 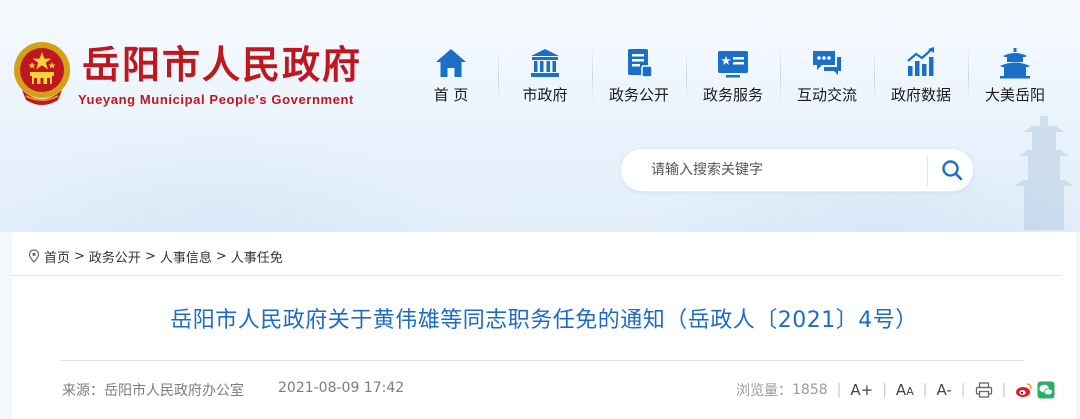 I want to click on breadcrumb: 首页 > 政务公开 > 人事信息 > 人事任免, so click(x=155, y=256).